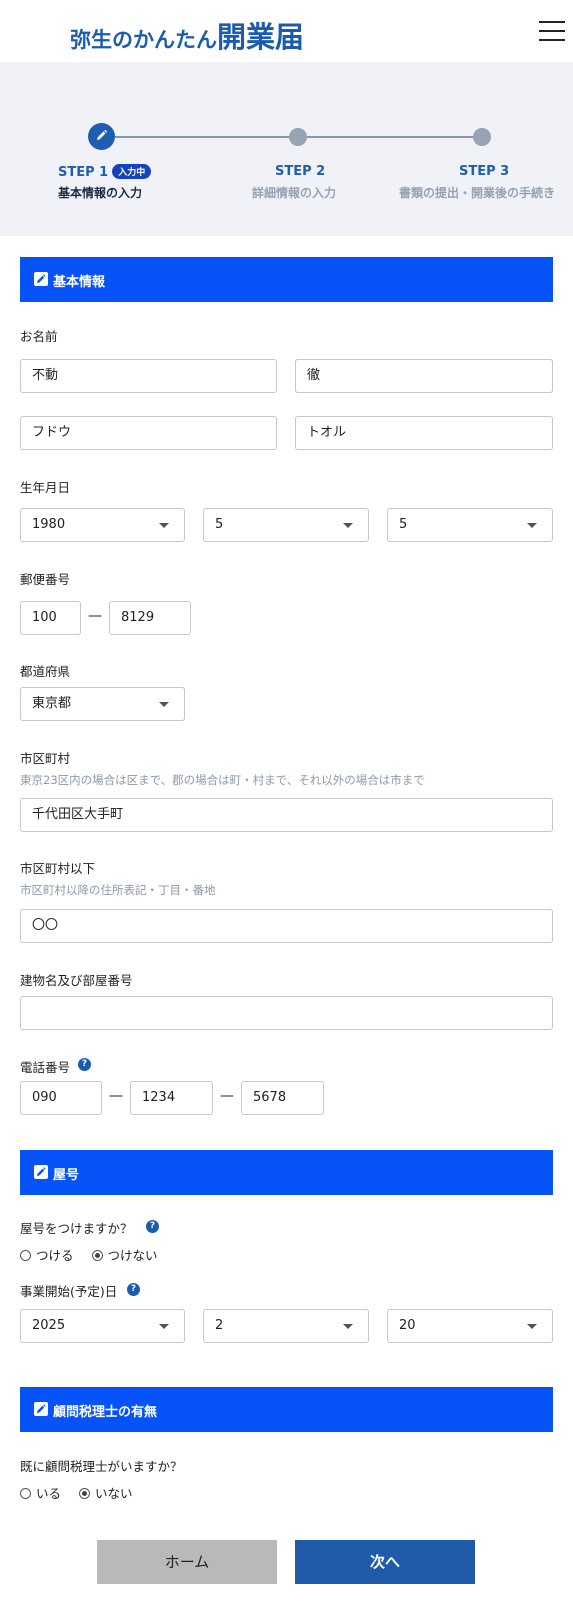 The height and width of the screenshot is (1605, 573). Describe the element at coordinates (45, 579) in the screenshot. I see `postal-label: 郵便番号` at that location.